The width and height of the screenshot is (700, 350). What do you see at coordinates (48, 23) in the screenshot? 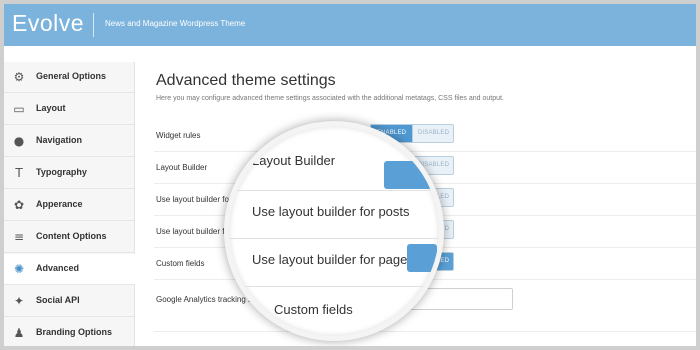
I see `brand-logo: Evolve` at bounding box center [48, 23].